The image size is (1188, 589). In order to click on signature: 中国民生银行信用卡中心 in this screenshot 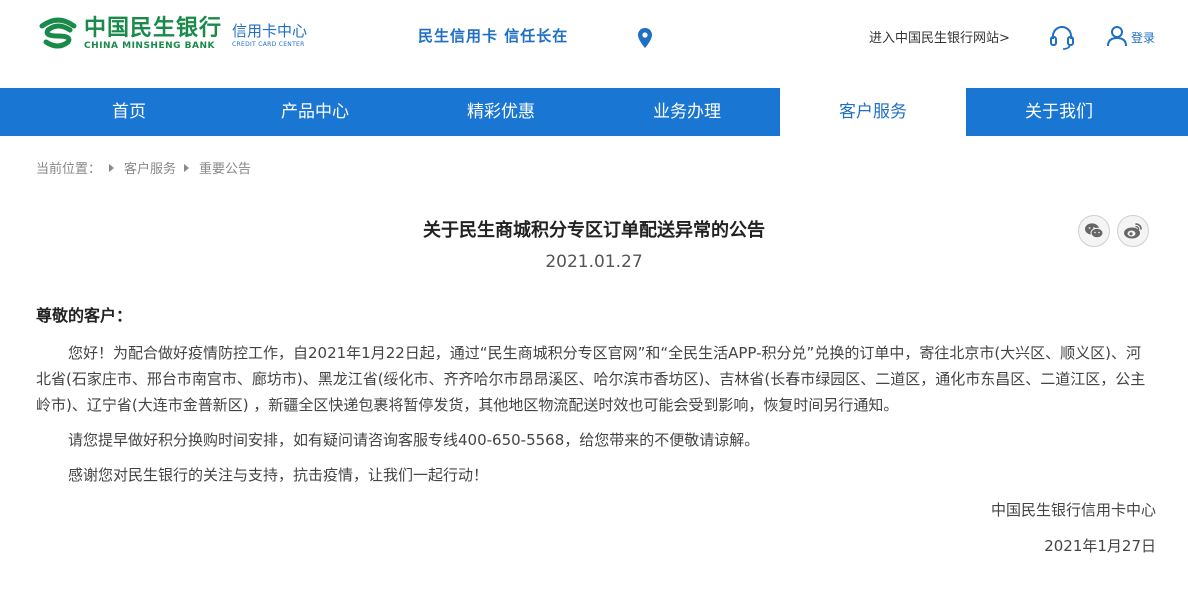, I will do `click(1073, 510)`.